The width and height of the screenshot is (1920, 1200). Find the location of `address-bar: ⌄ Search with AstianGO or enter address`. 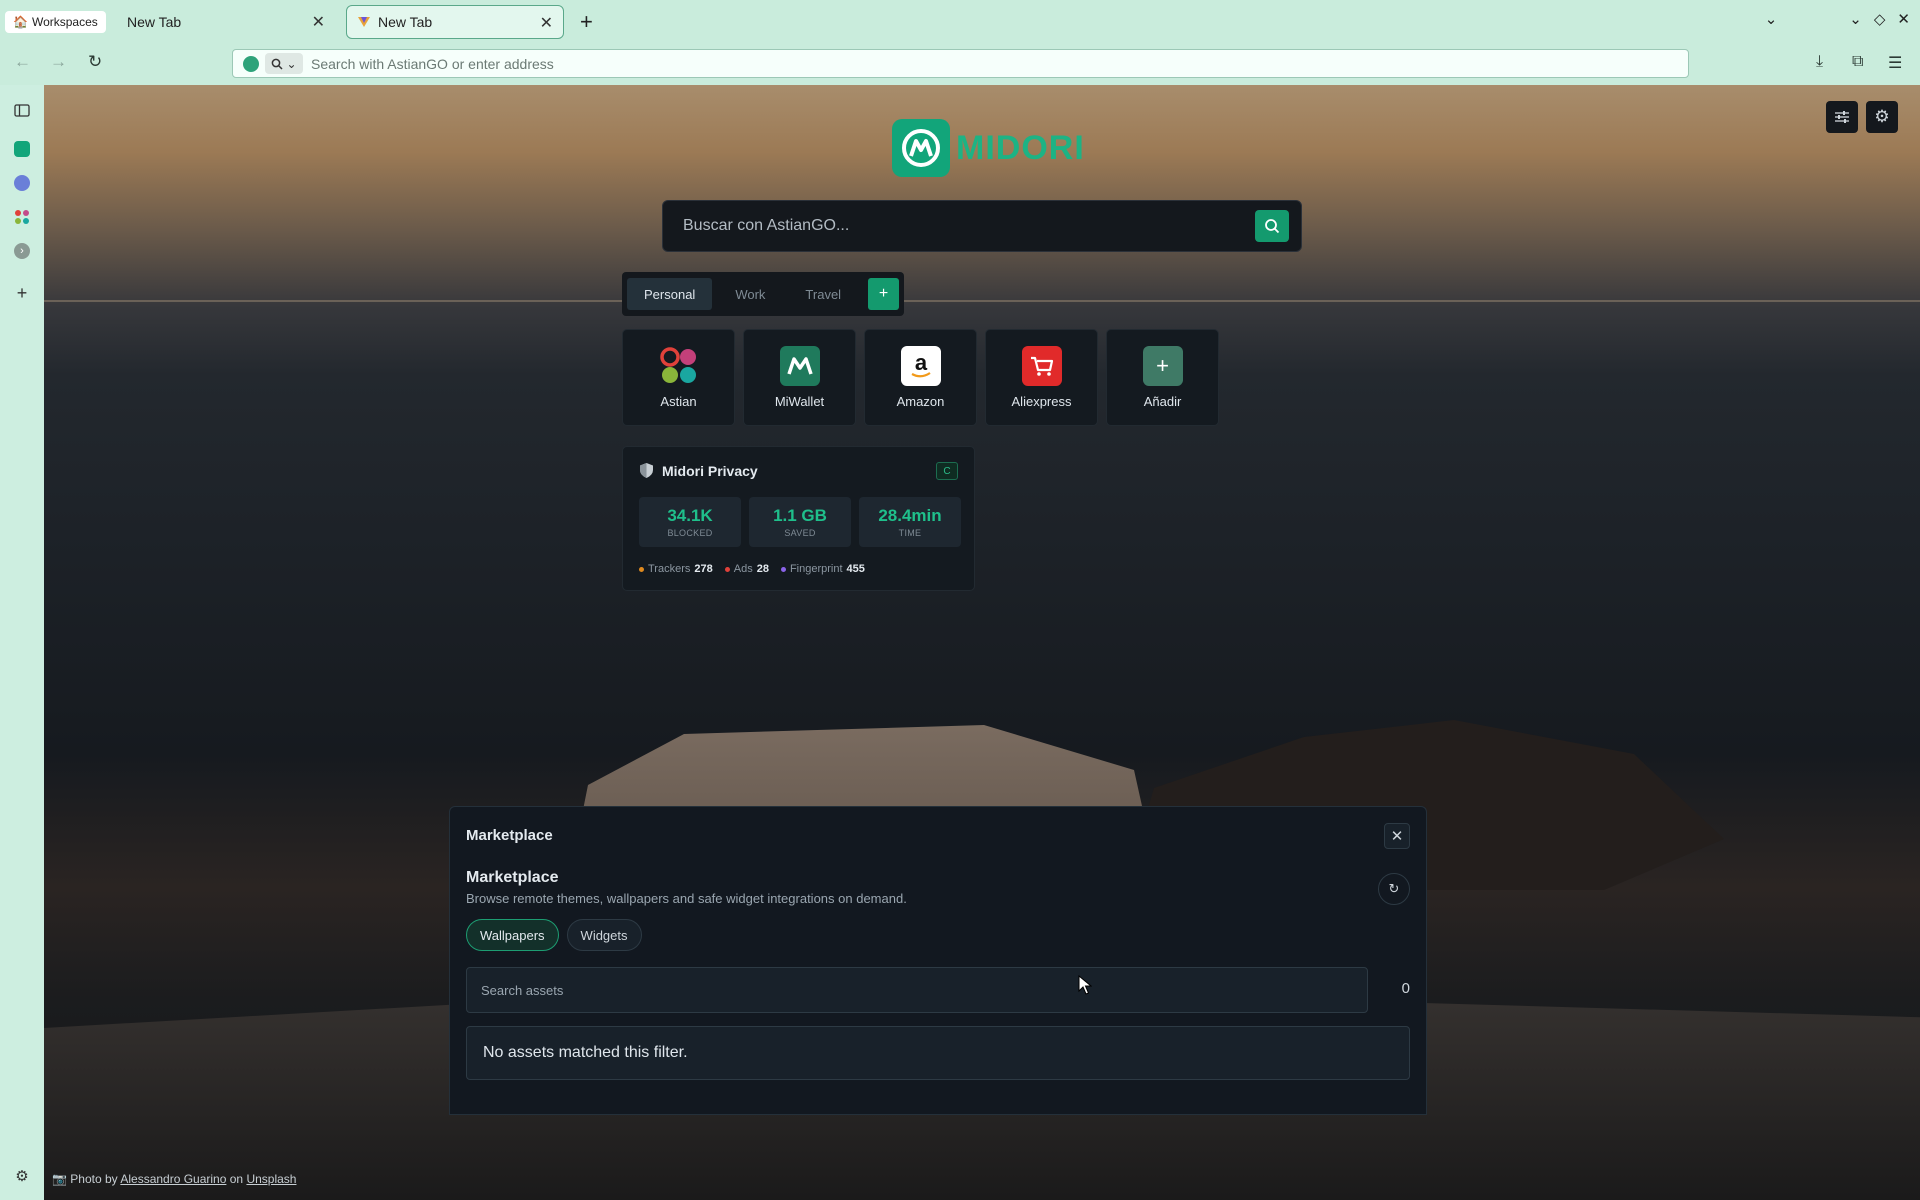

address-bar: ⌄ Search with AstianGO or enter address is located at coordinates (960, 63).